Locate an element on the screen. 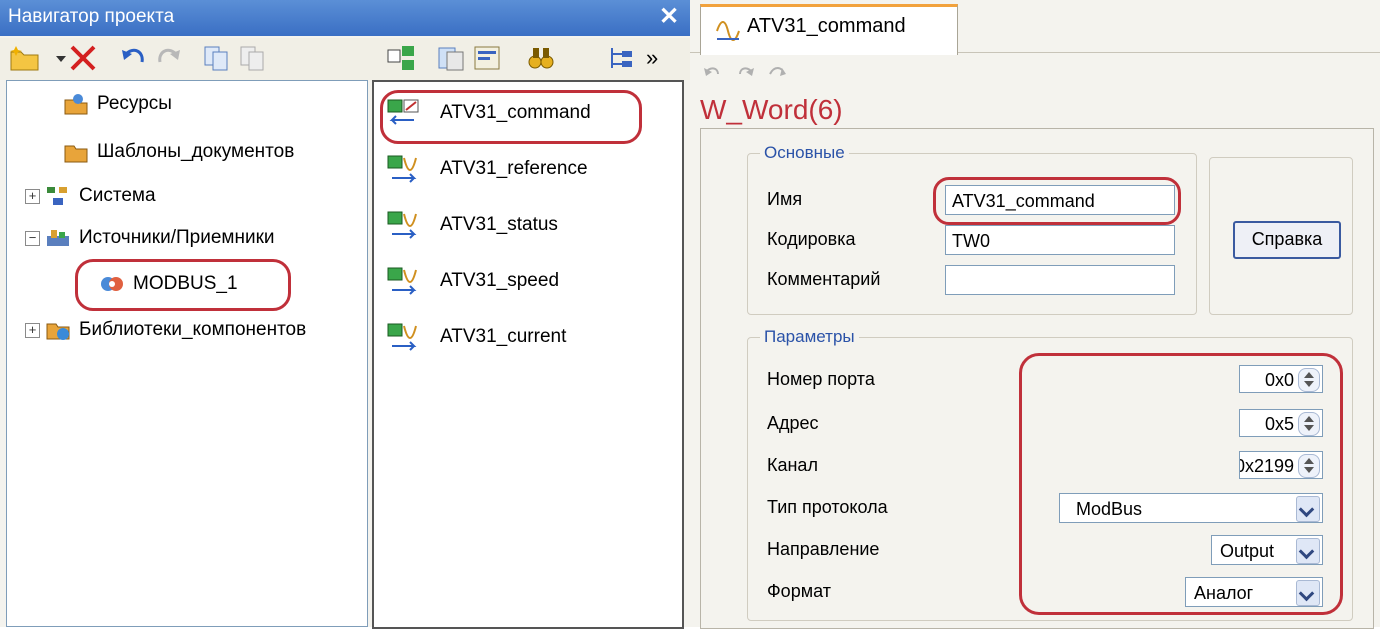  libraries-icon is located at coordinates (58, 330).